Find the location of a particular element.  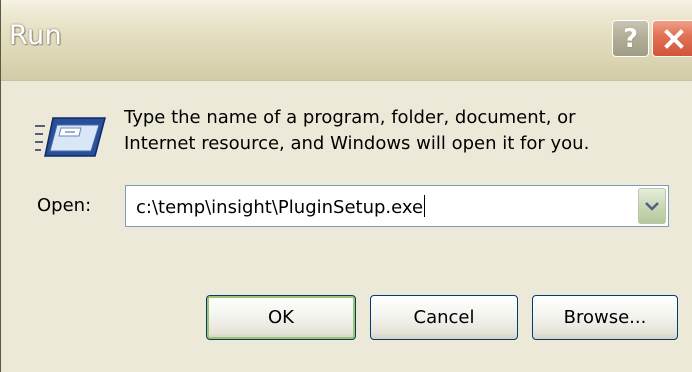

run-icon is located at coordinates (70, 137).